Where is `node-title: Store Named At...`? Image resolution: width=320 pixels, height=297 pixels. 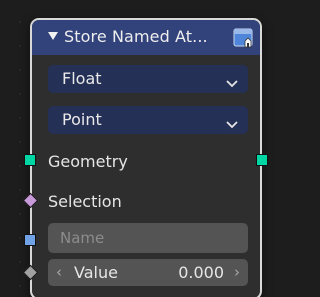
node-title: Store Named At... is located at coordinates (136, 36).